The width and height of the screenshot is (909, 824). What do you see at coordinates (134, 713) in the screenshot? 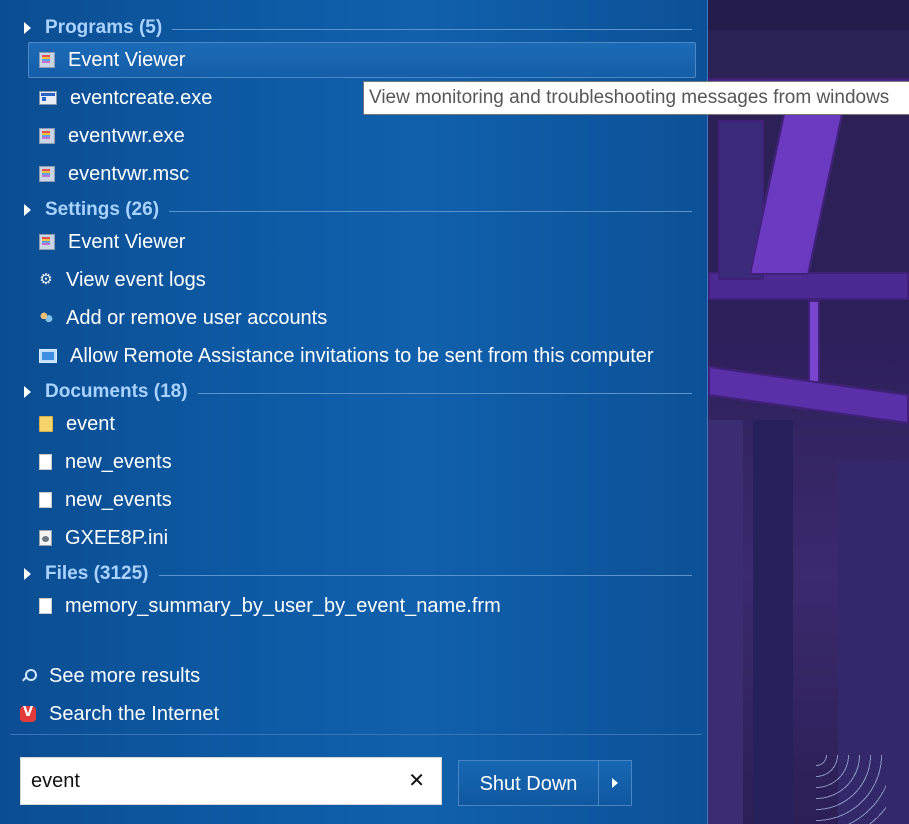
I see `link-label: Search the Internet` at bounding box center [134, 713].